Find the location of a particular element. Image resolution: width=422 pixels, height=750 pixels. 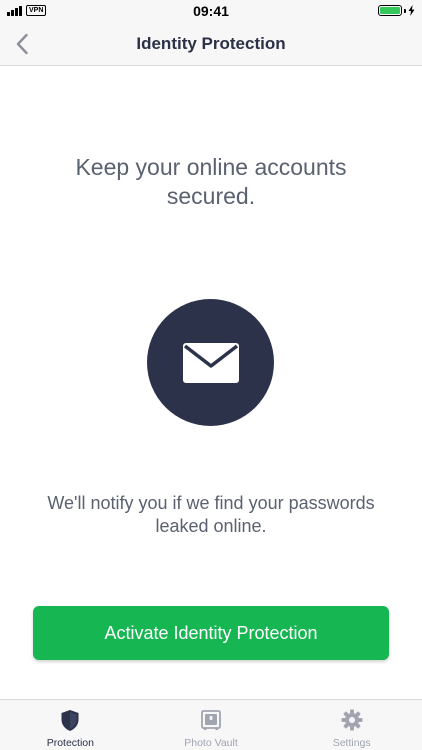

gear-icon is located at coordinates (352, 720).